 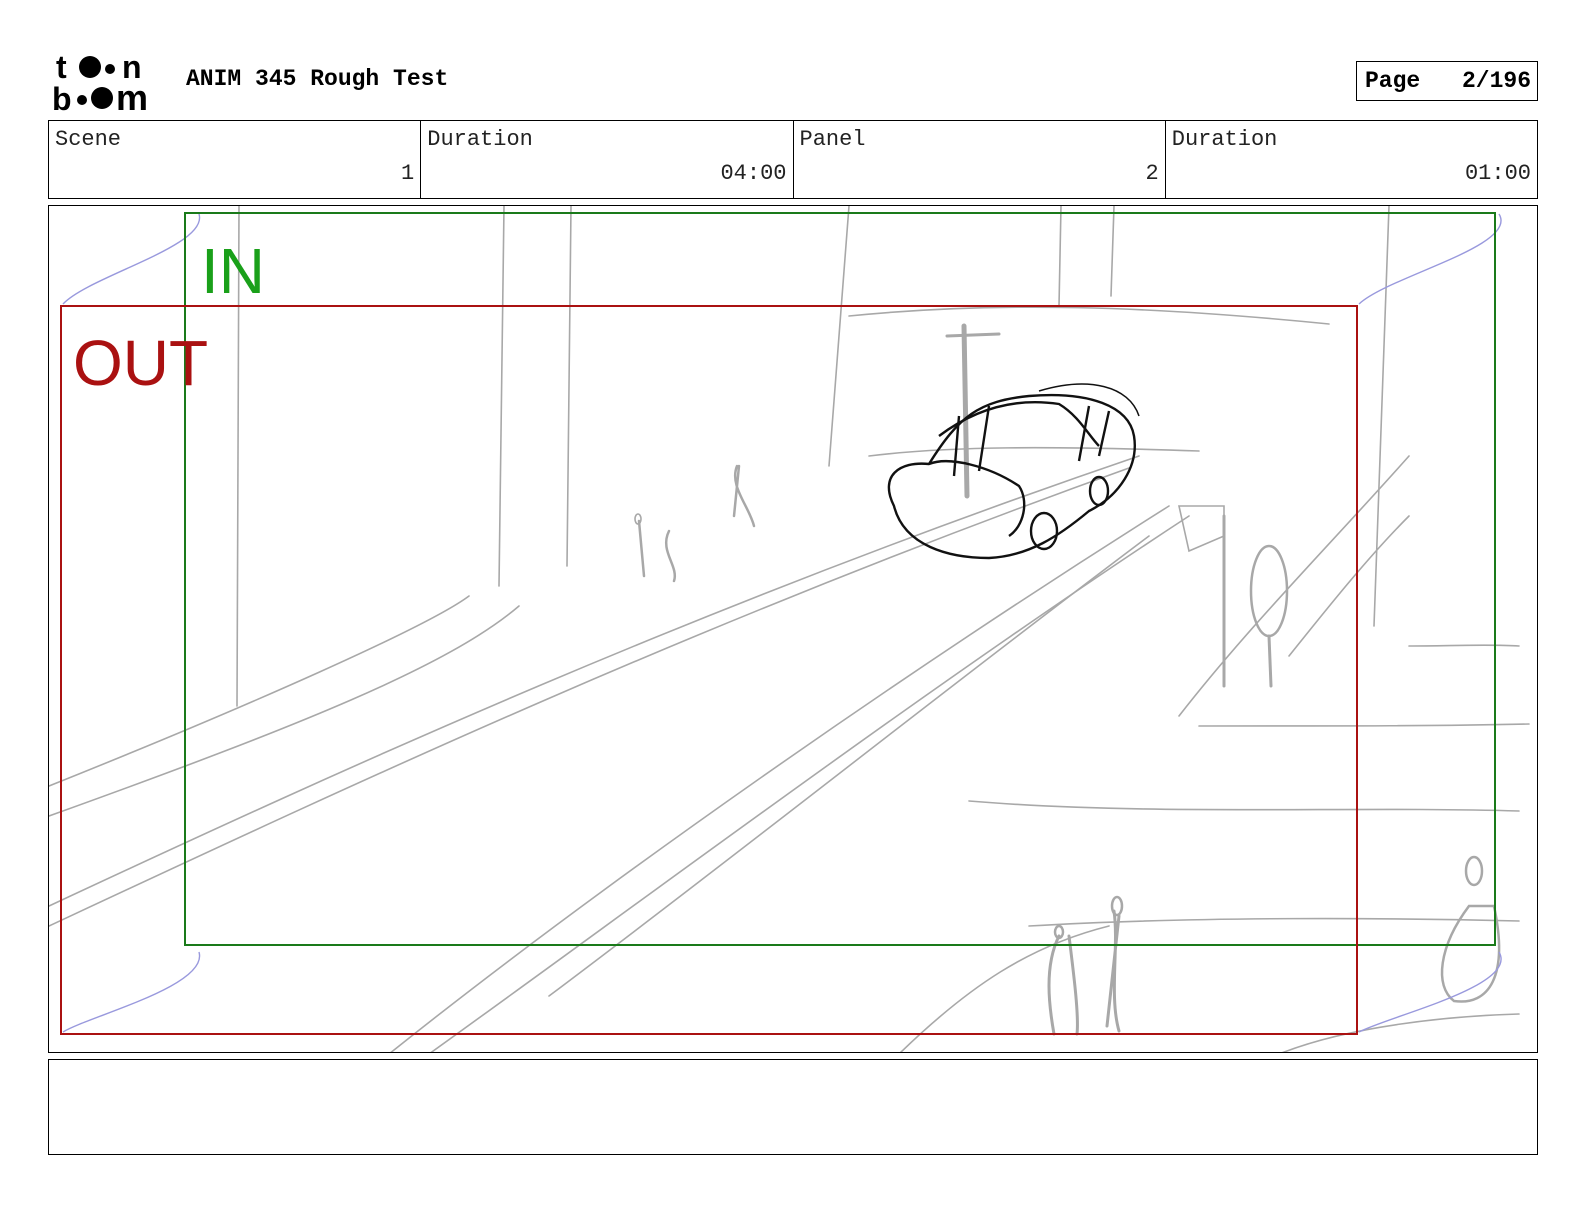 I want to click on panel-value: 2, so click(x=1152, y=173).